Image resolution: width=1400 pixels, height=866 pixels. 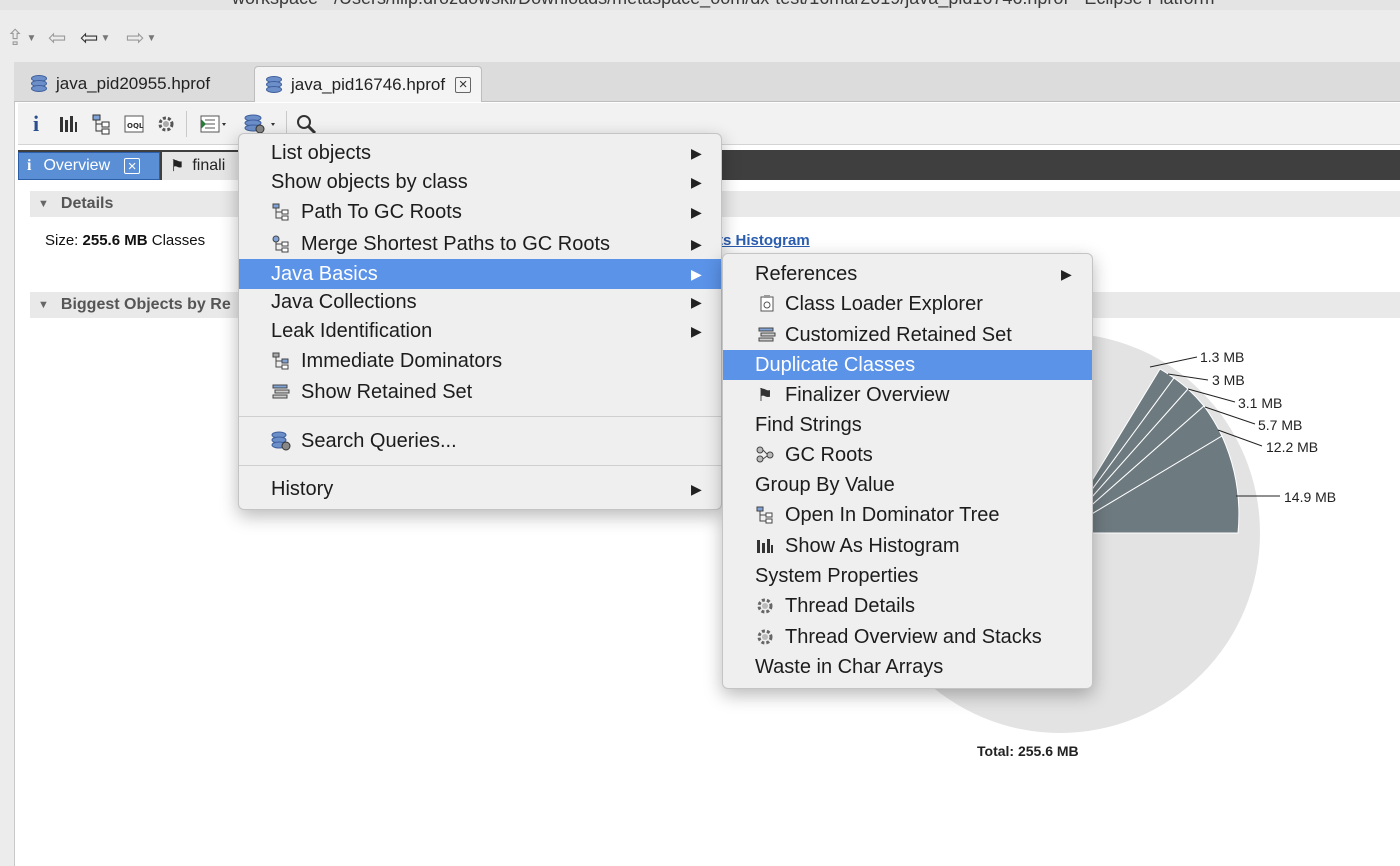 What do you see at coordinates (480, 274) in the screenshot?
I see `menu-item-java-basics: Java Basics ▶` at bounding box center [480, 274].